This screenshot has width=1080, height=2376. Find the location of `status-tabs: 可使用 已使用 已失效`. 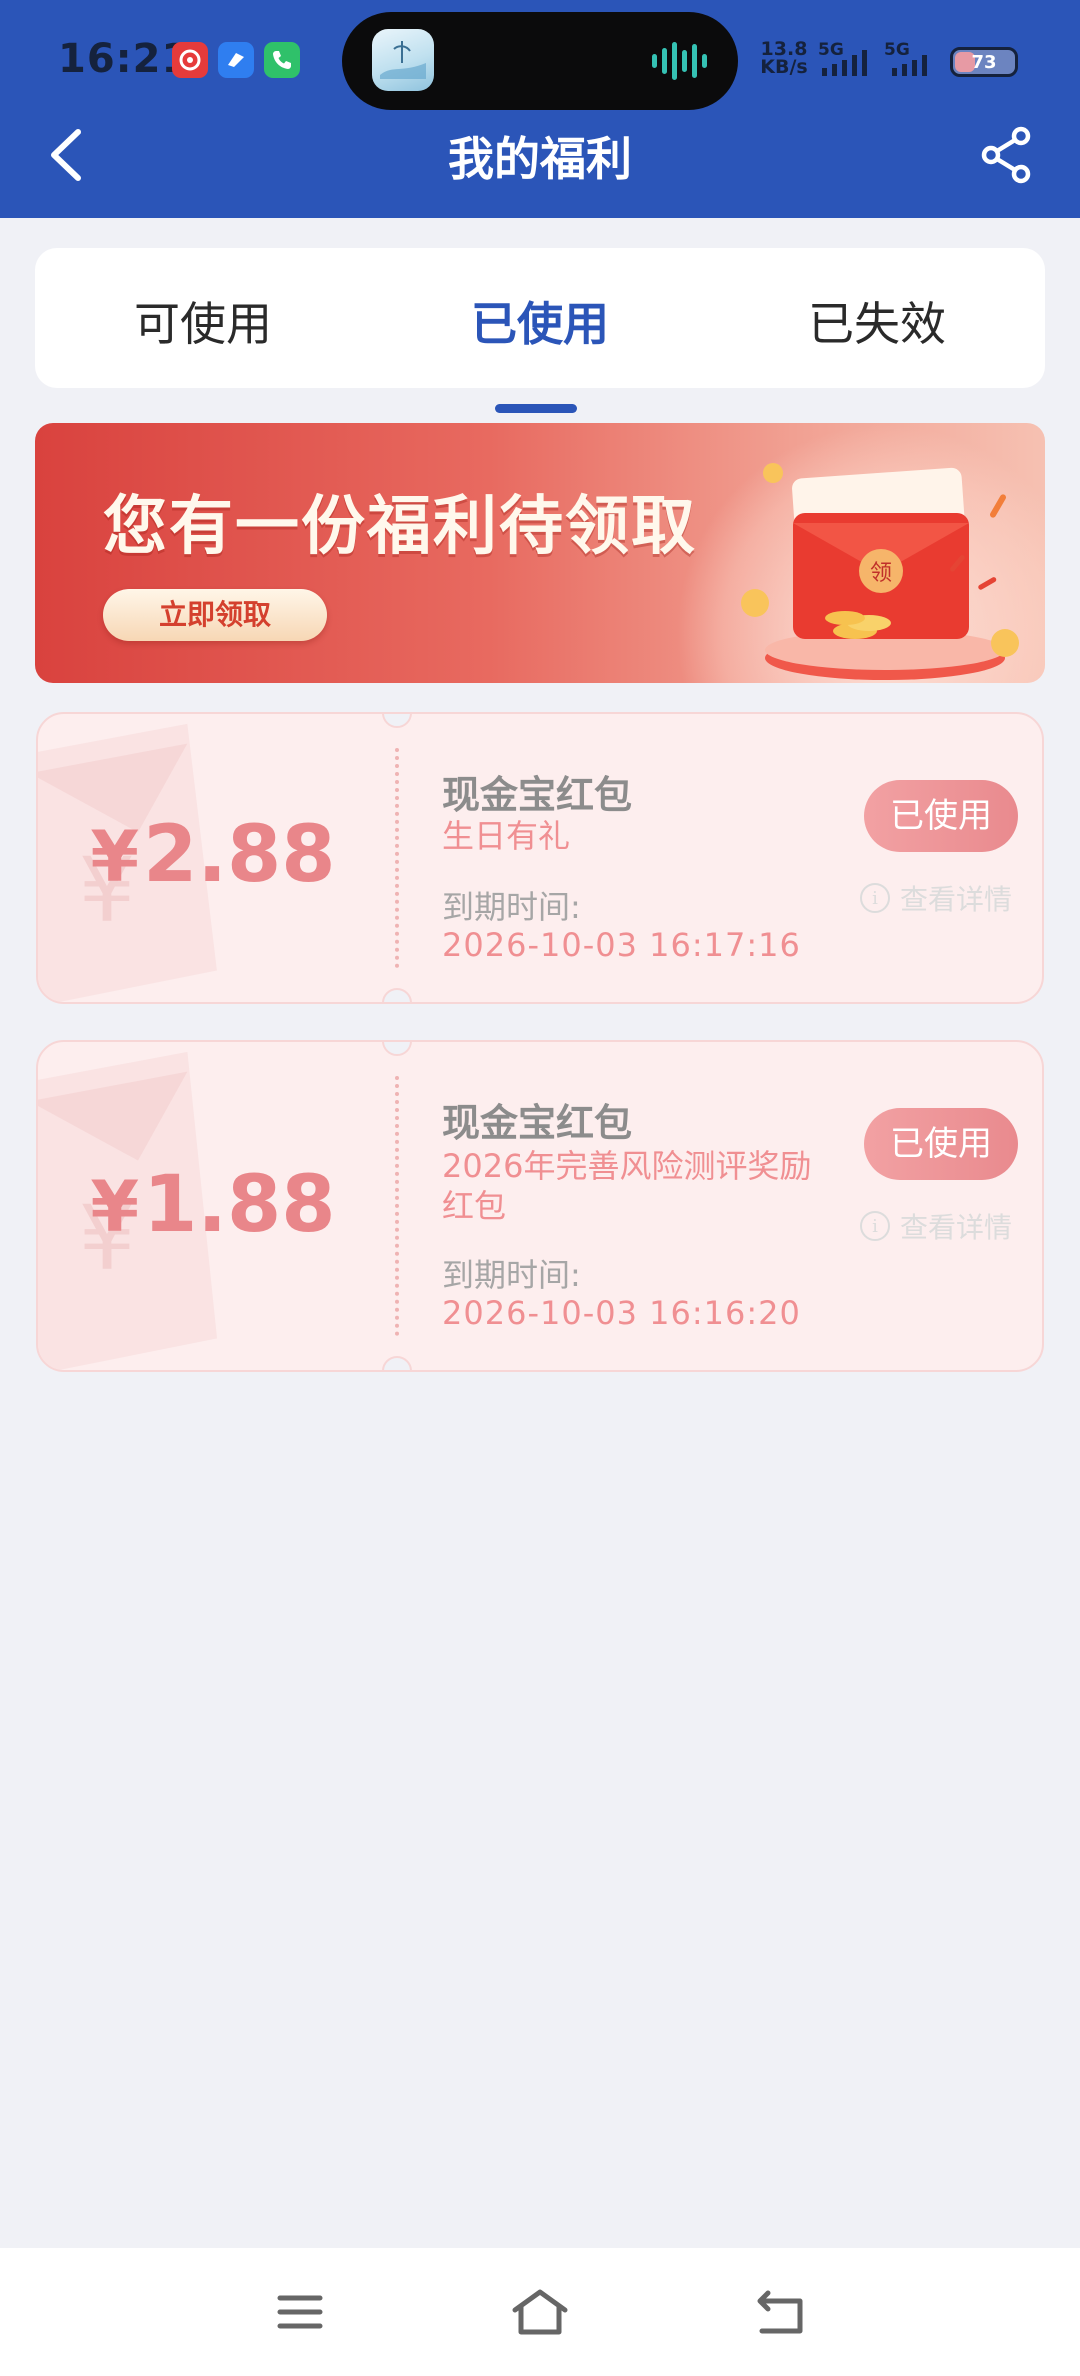

status-tabs: 可使用 已使用 已失效 is located at coordinates (540, 330).